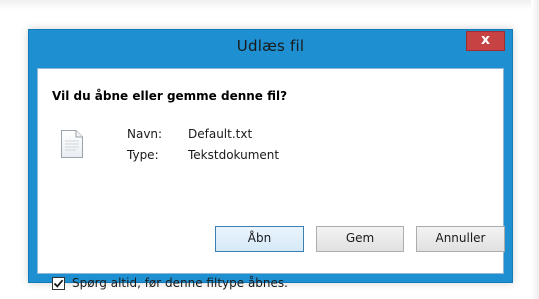 Image resolution: width=539 pixels, height=299 pixels. I want to click on file-name-value: Default.txt, so click(220, 134).